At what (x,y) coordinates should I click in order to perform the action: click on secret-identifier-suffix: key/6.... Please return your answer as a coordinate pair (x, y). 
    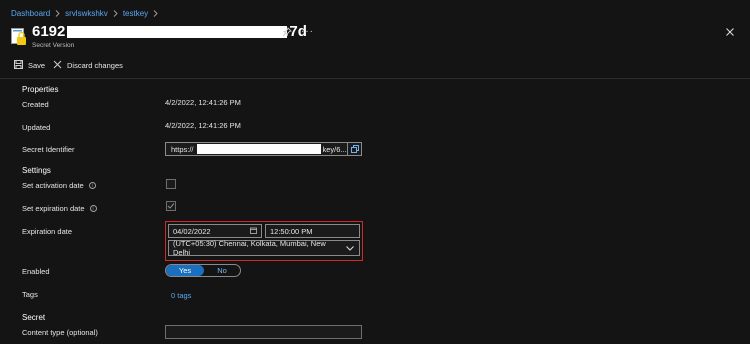
    Looking at the image, I should click on (334, 149).